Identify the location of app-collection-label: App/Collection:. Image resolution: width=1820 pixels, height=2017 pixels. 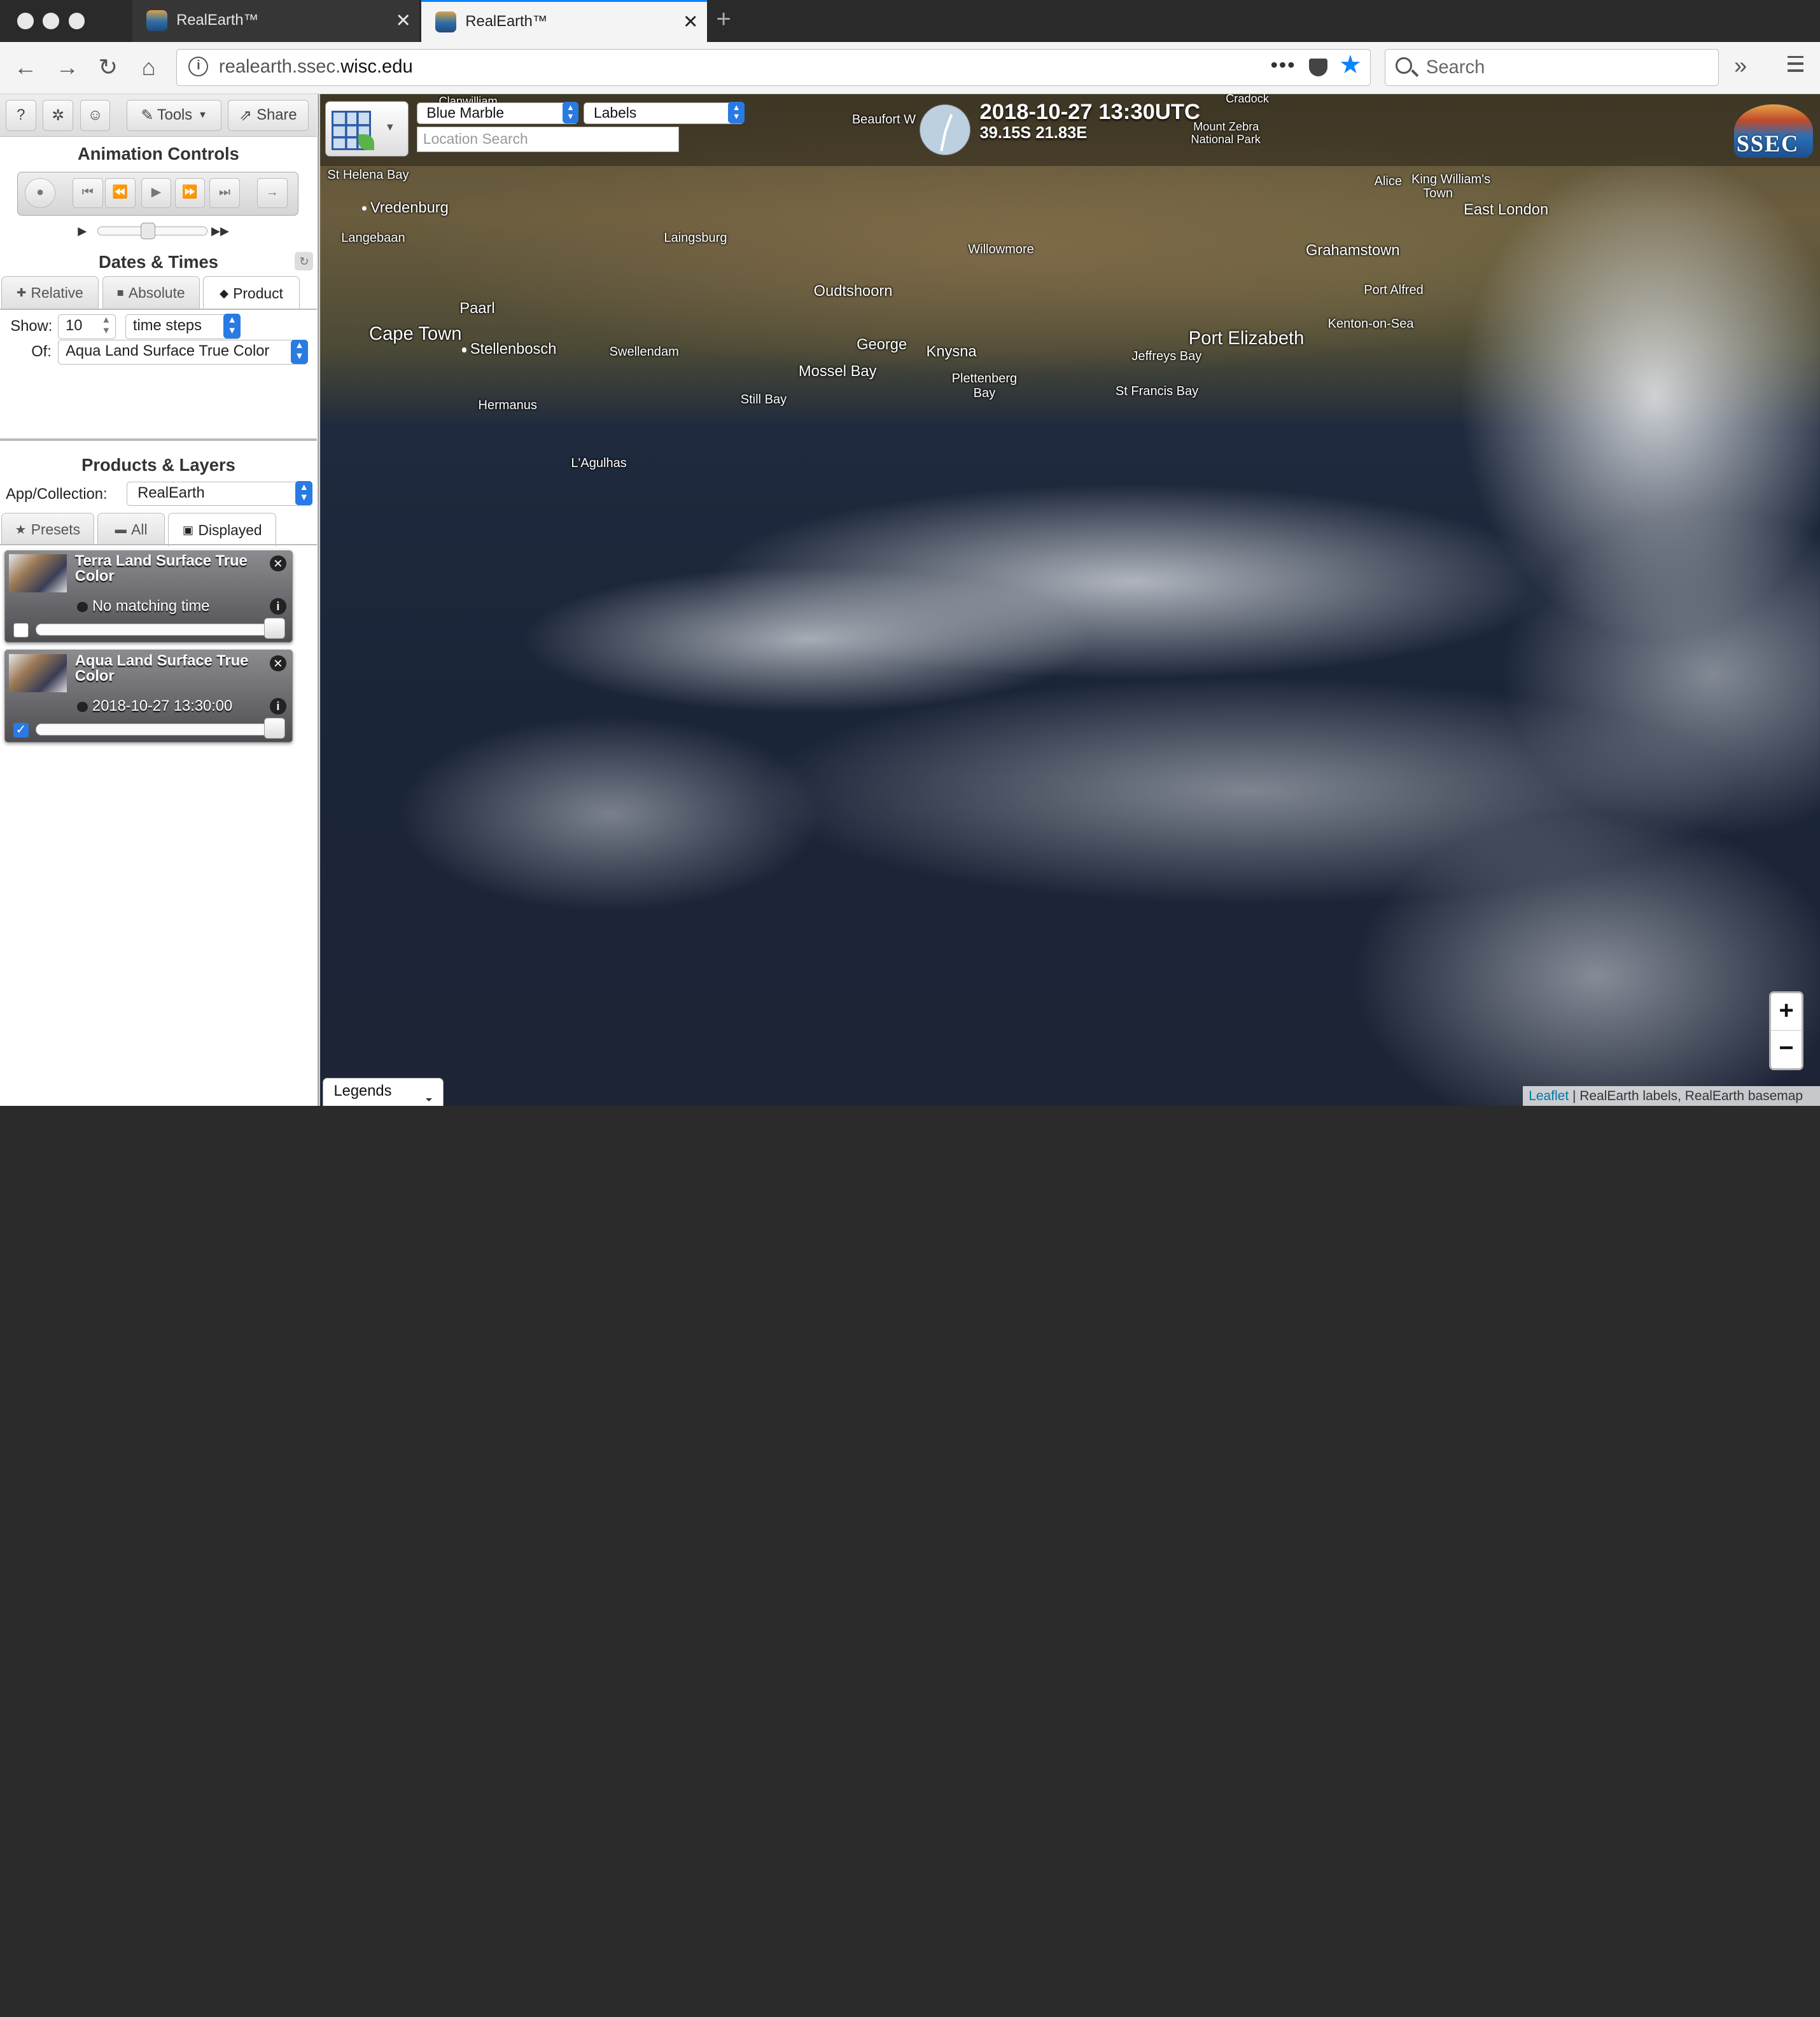
(57, 494).